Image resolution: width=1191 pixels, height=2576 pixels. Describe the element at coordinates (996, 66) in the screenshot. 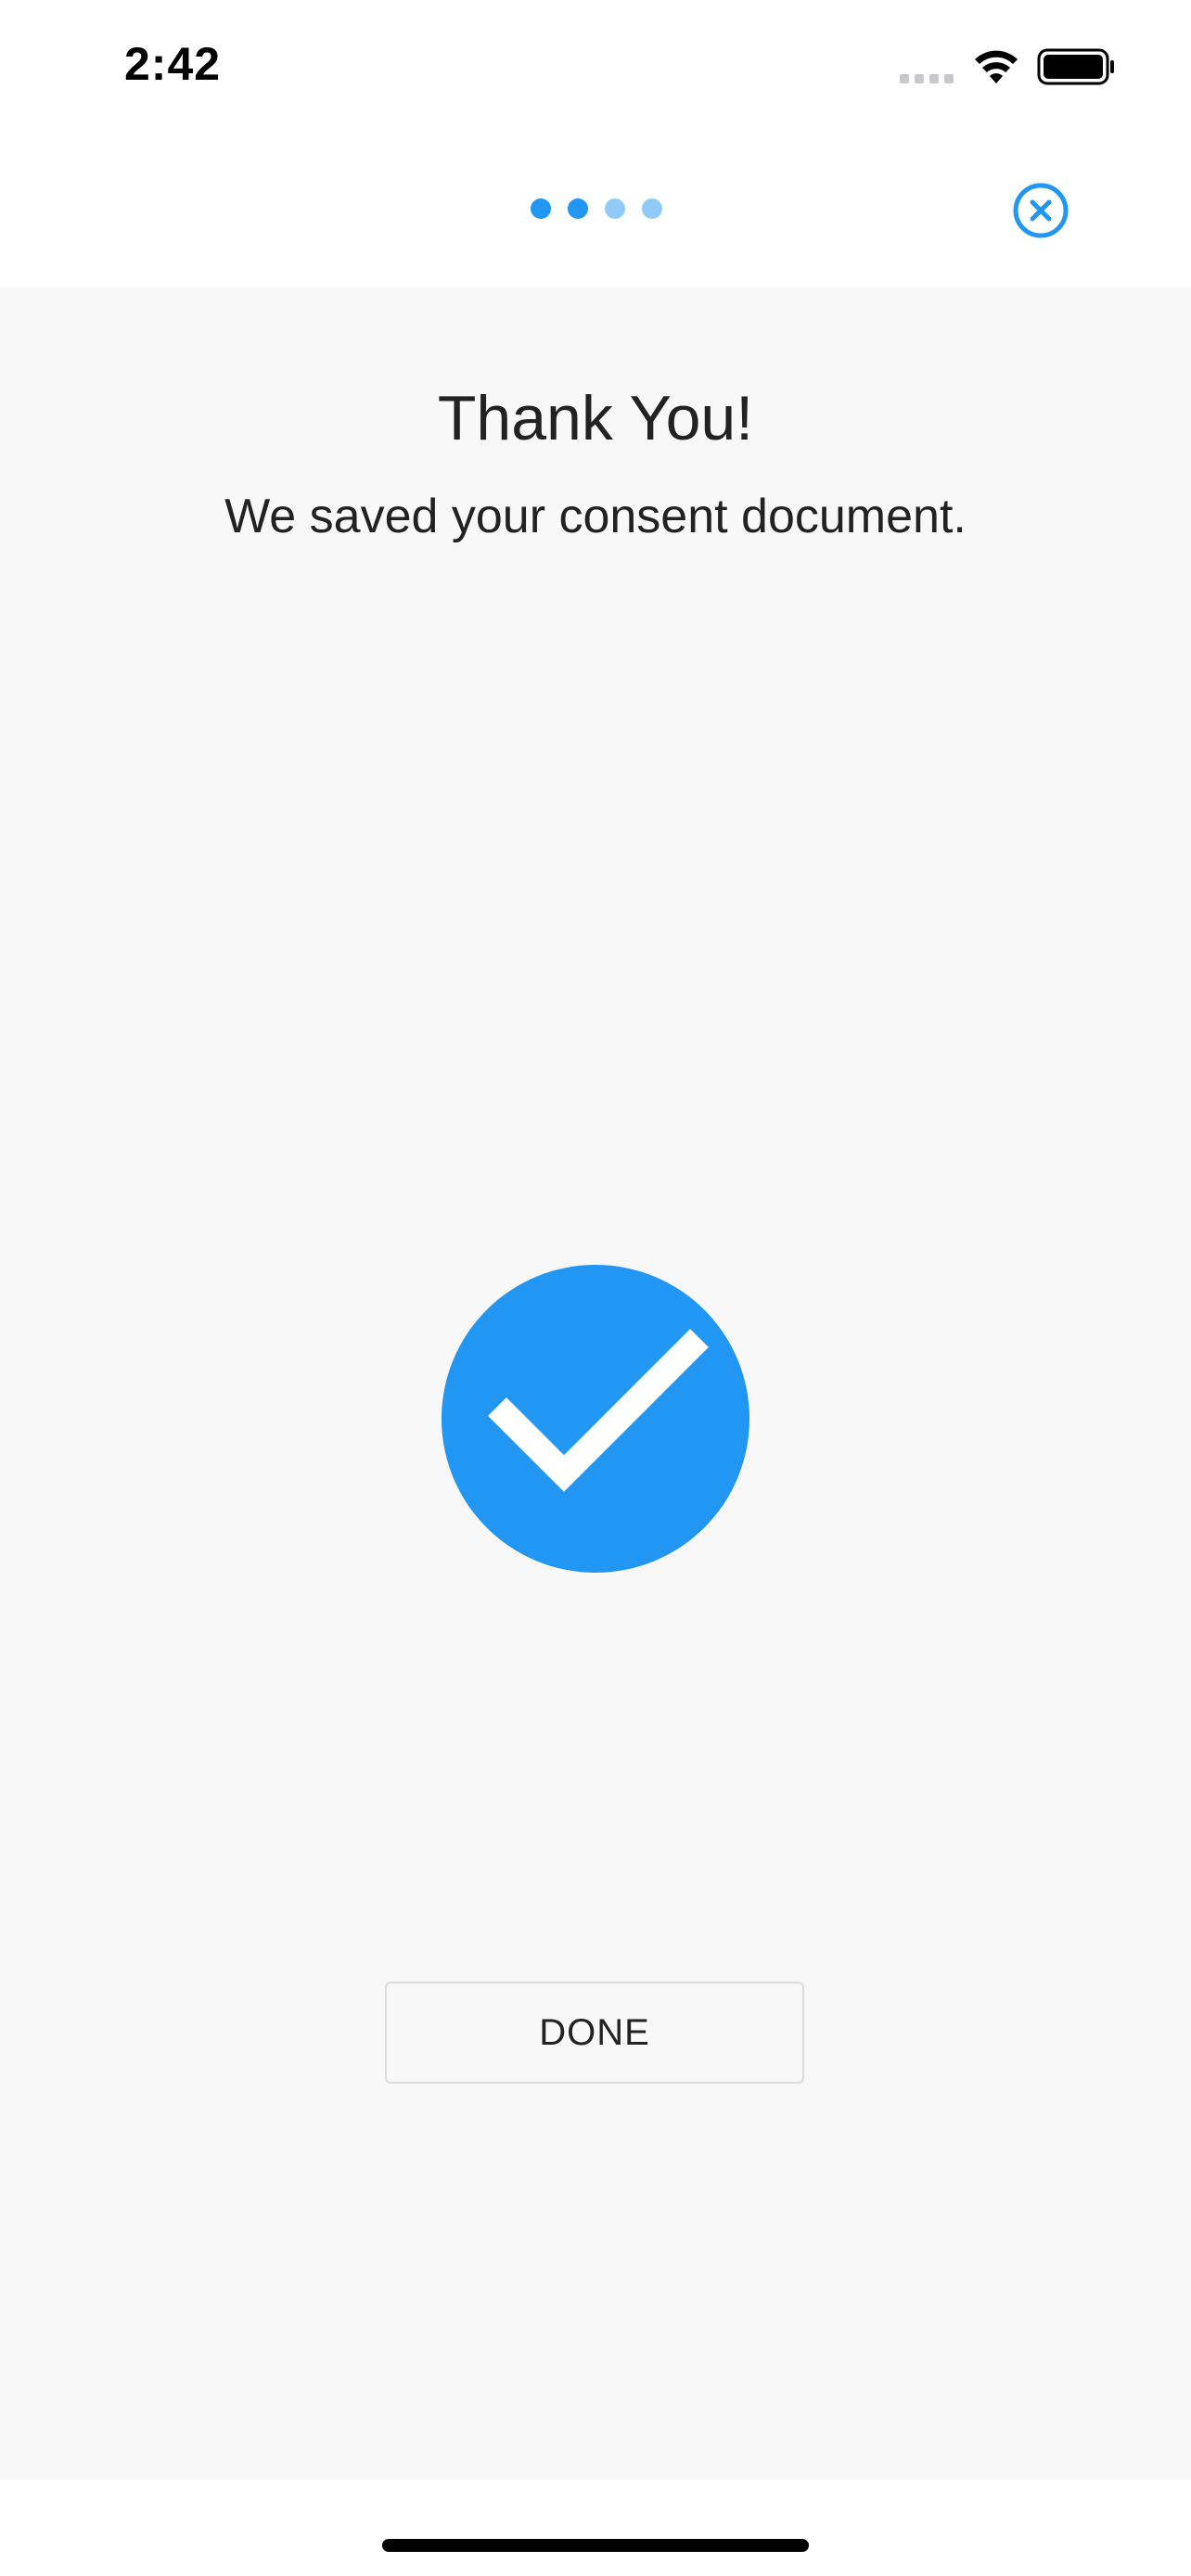

I see `wifi-icon` at that location.